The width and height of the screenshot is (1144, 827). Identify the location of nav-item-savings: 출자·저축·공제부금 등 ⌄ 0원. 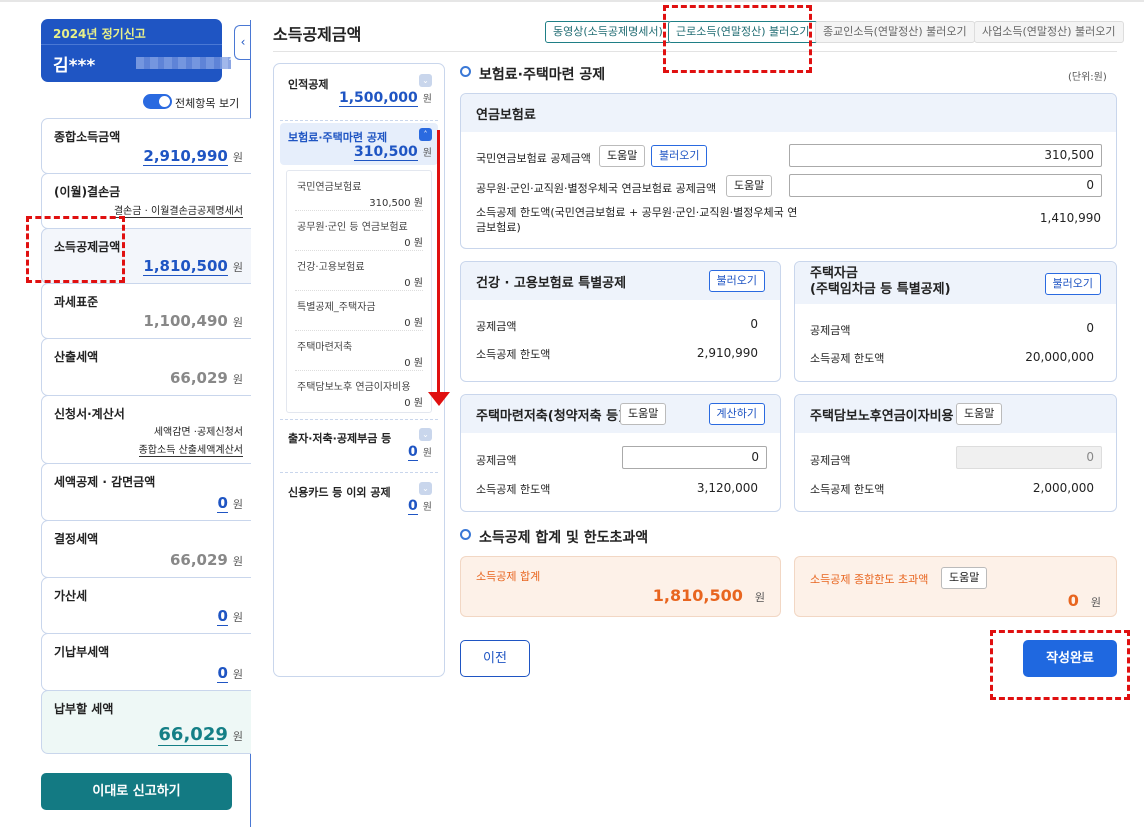
(359, 446).